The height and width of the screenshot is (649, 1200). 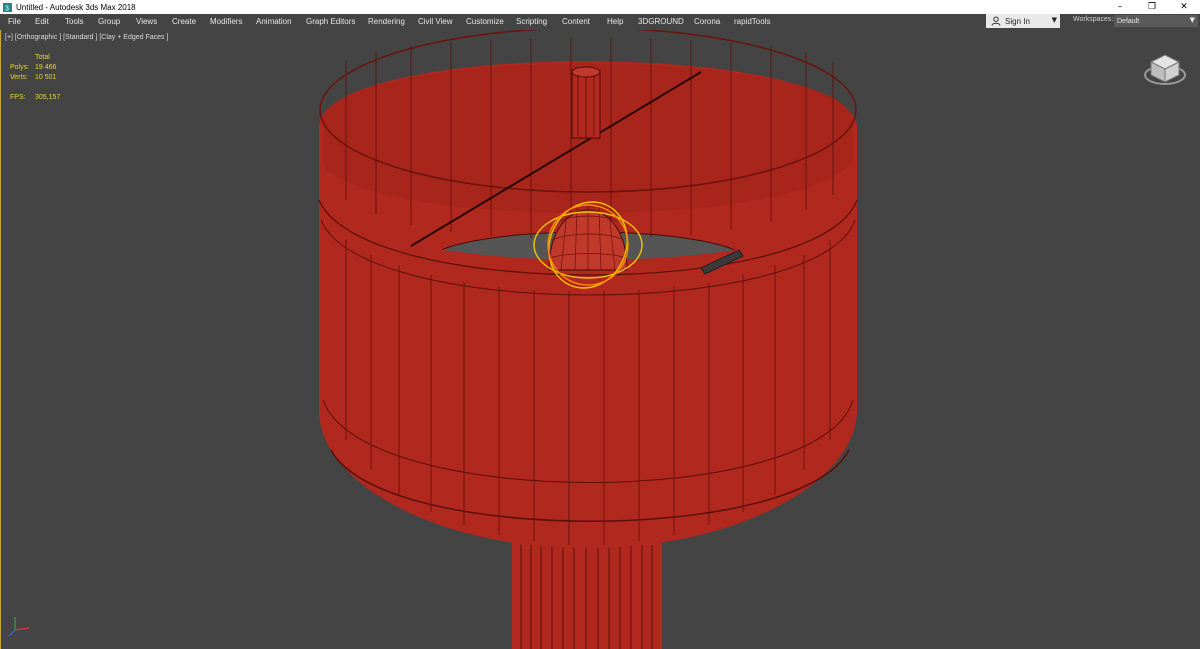 I want to click on menu-help: Help, so click(x=615, y=21).